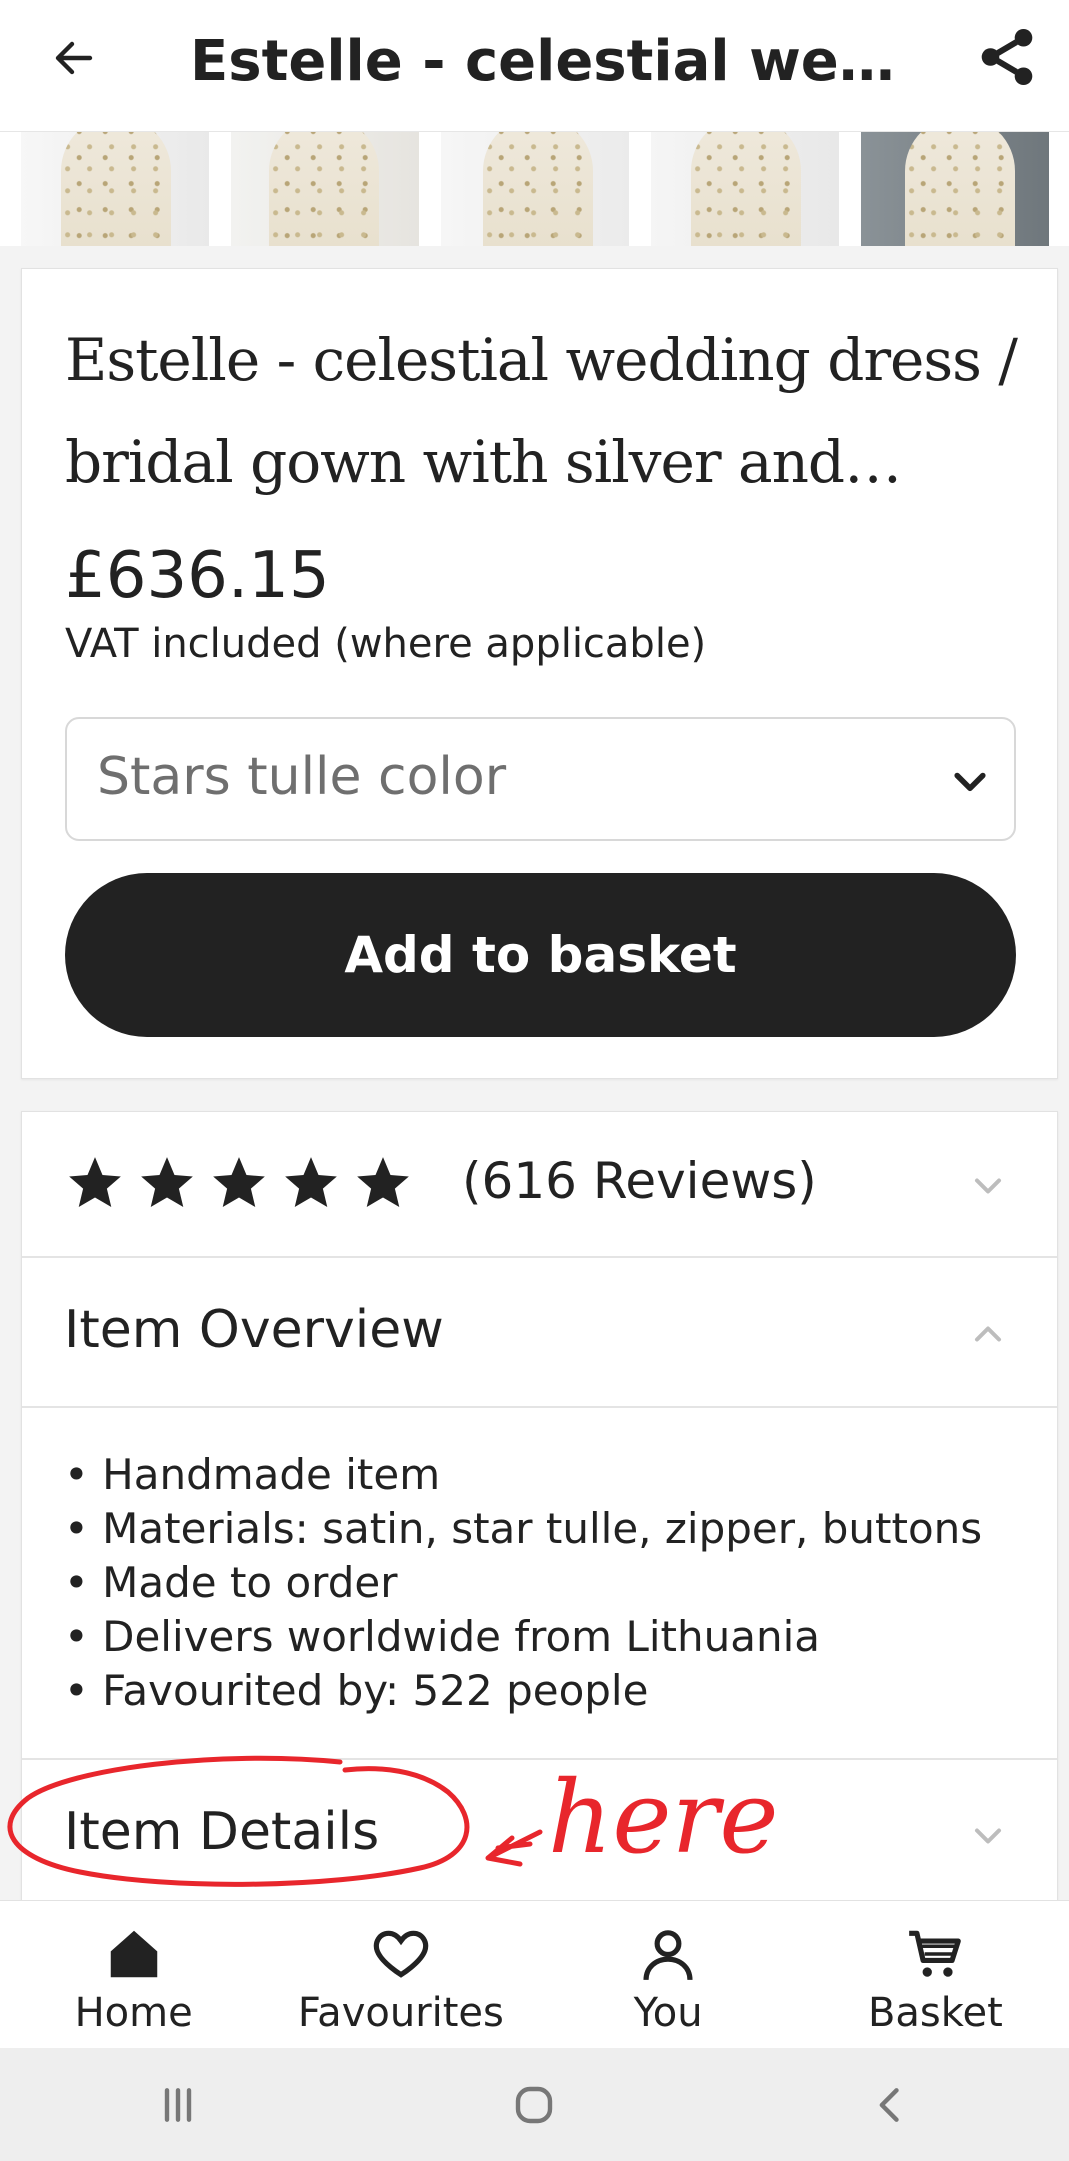  I want to click on nav-basket: Basket, so click(935, 1974).